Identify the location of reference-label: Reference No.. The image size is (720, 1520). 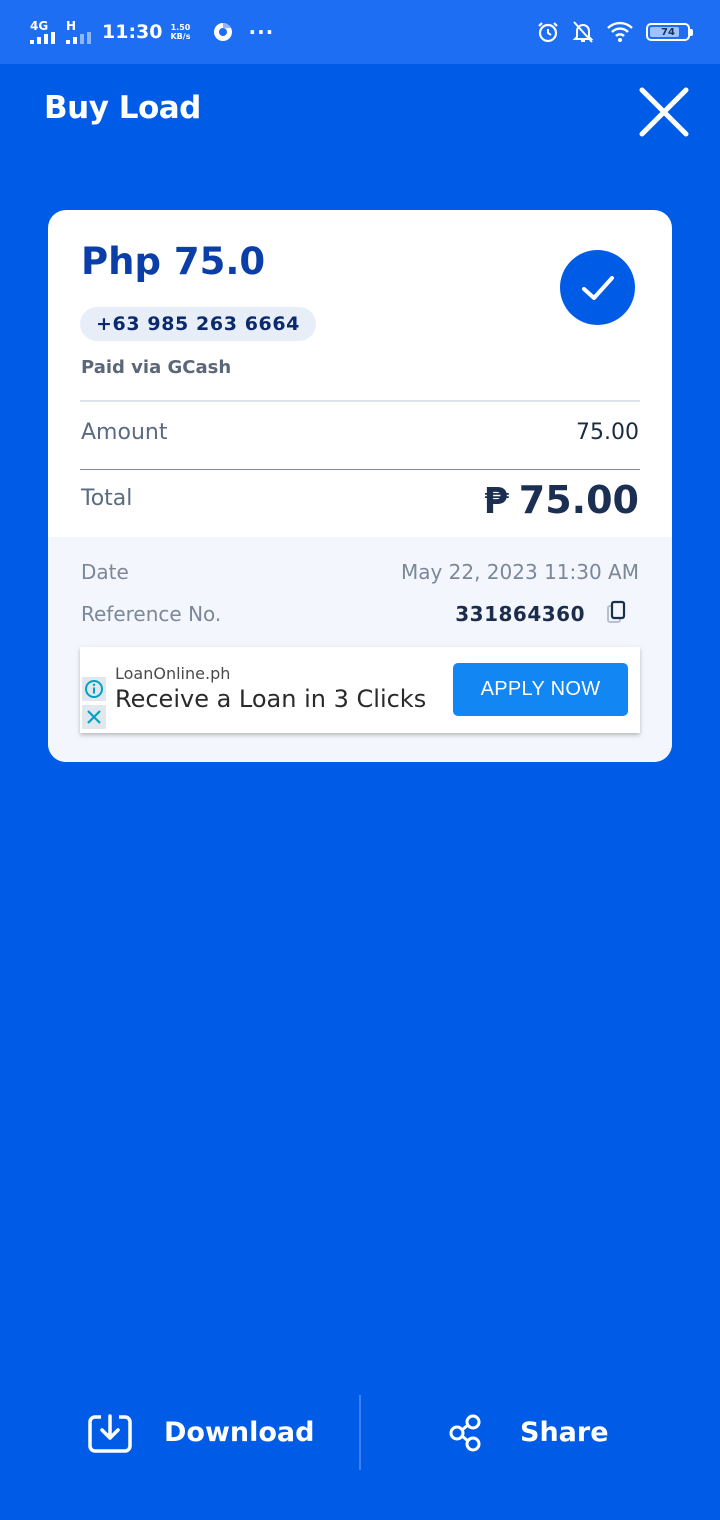
(151, 614).